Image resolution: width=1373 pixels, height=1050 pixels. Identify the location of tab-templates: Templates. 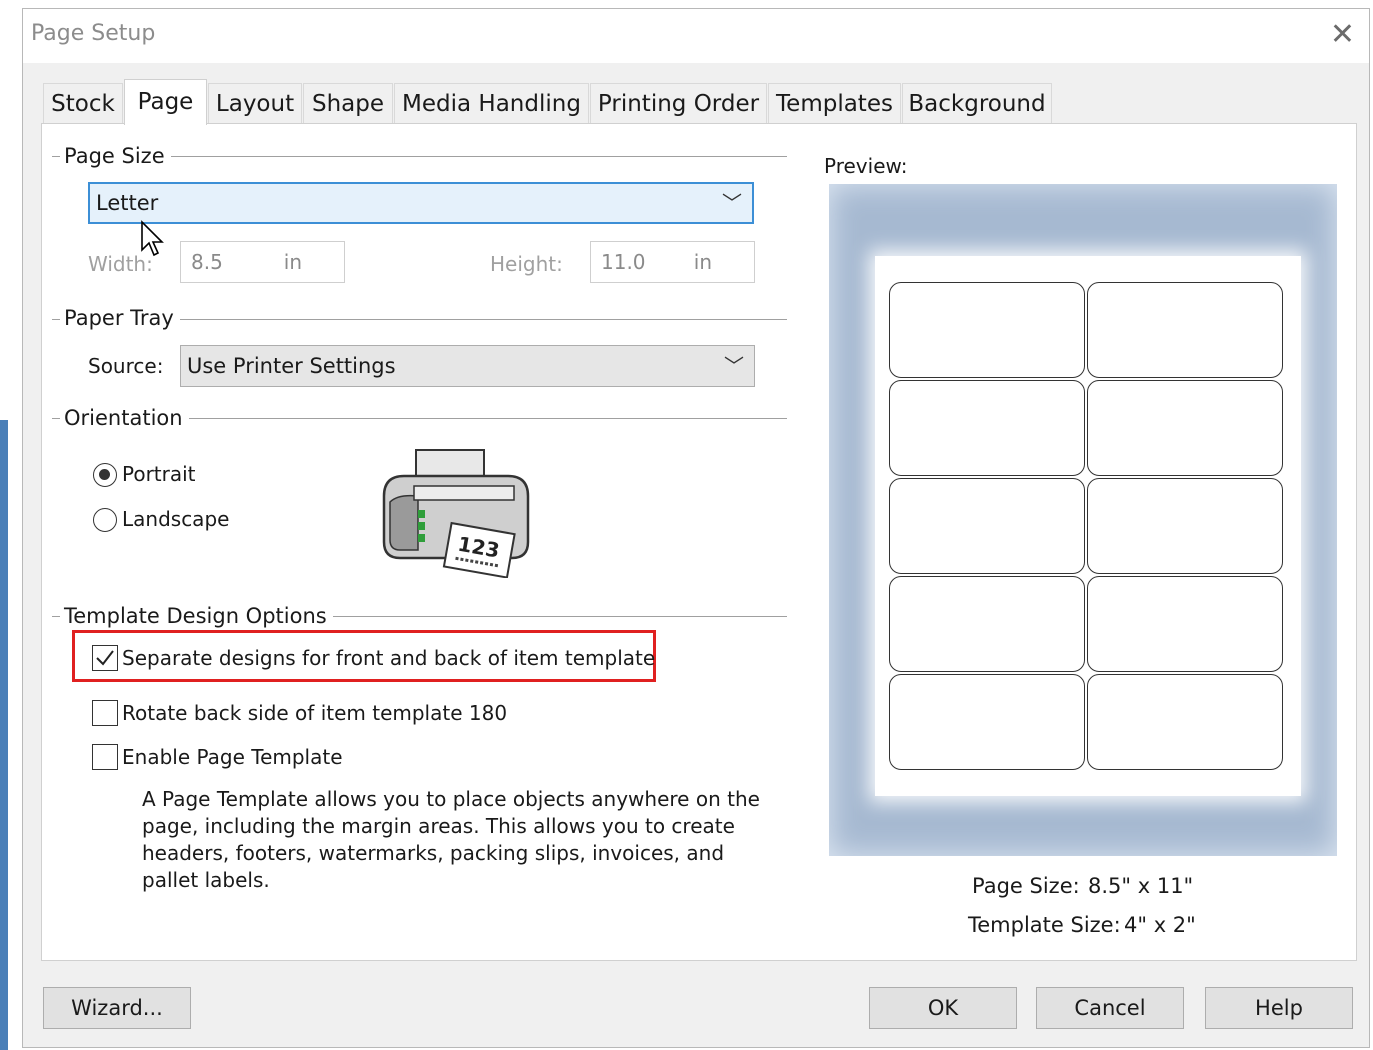
(834, 103).